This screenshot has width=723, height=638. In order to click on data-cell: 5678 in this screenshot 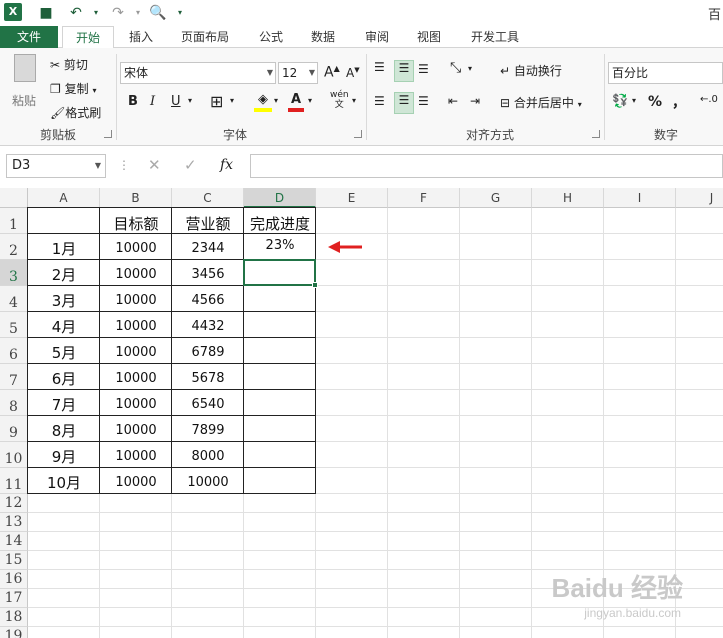, I will do `click(208, 377)`.